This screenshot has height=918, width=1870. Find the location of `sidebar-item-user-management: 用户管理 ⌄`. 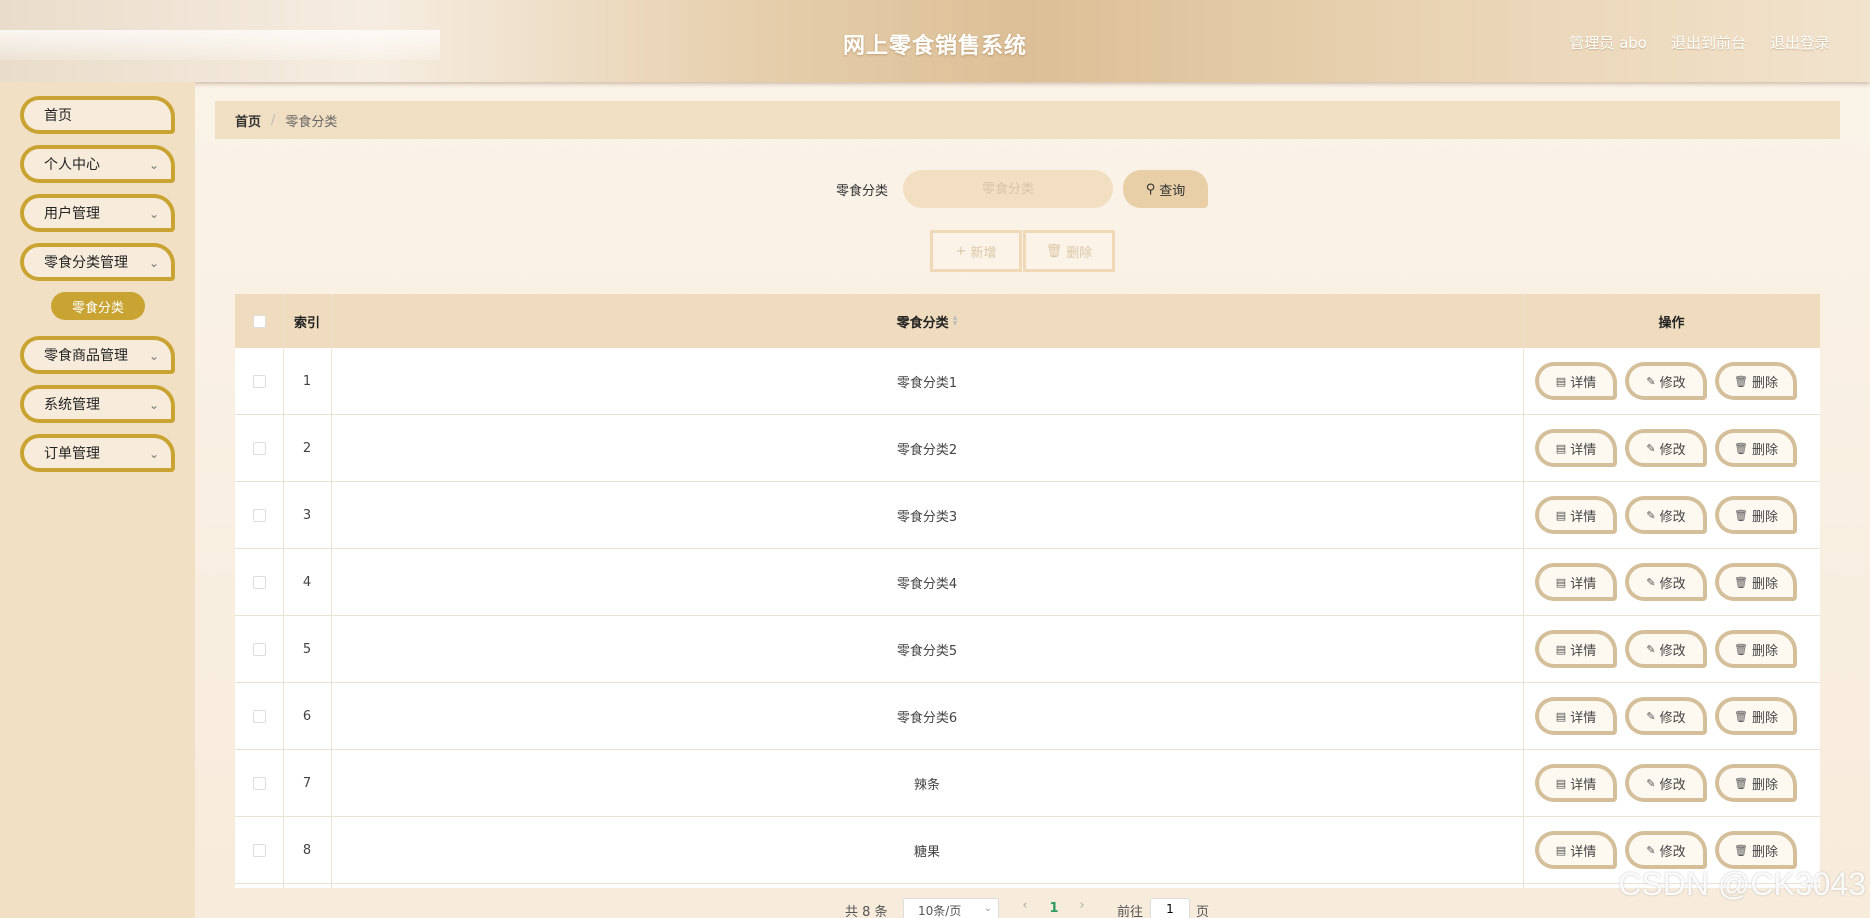

sidebar-item-user-management: 用户管理 ⌄ is located at coordinates (97, 213).